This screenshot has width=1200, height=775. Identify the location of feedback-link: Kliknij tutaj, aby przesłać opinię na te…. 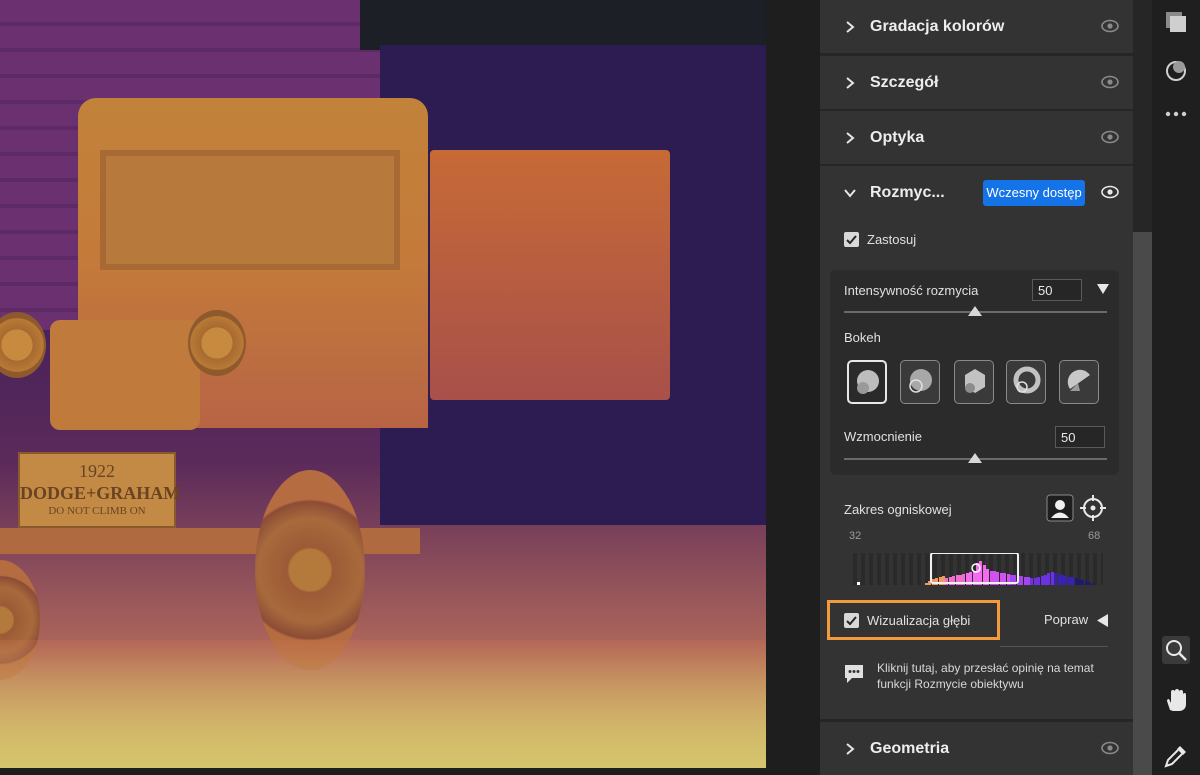
(987, 676).